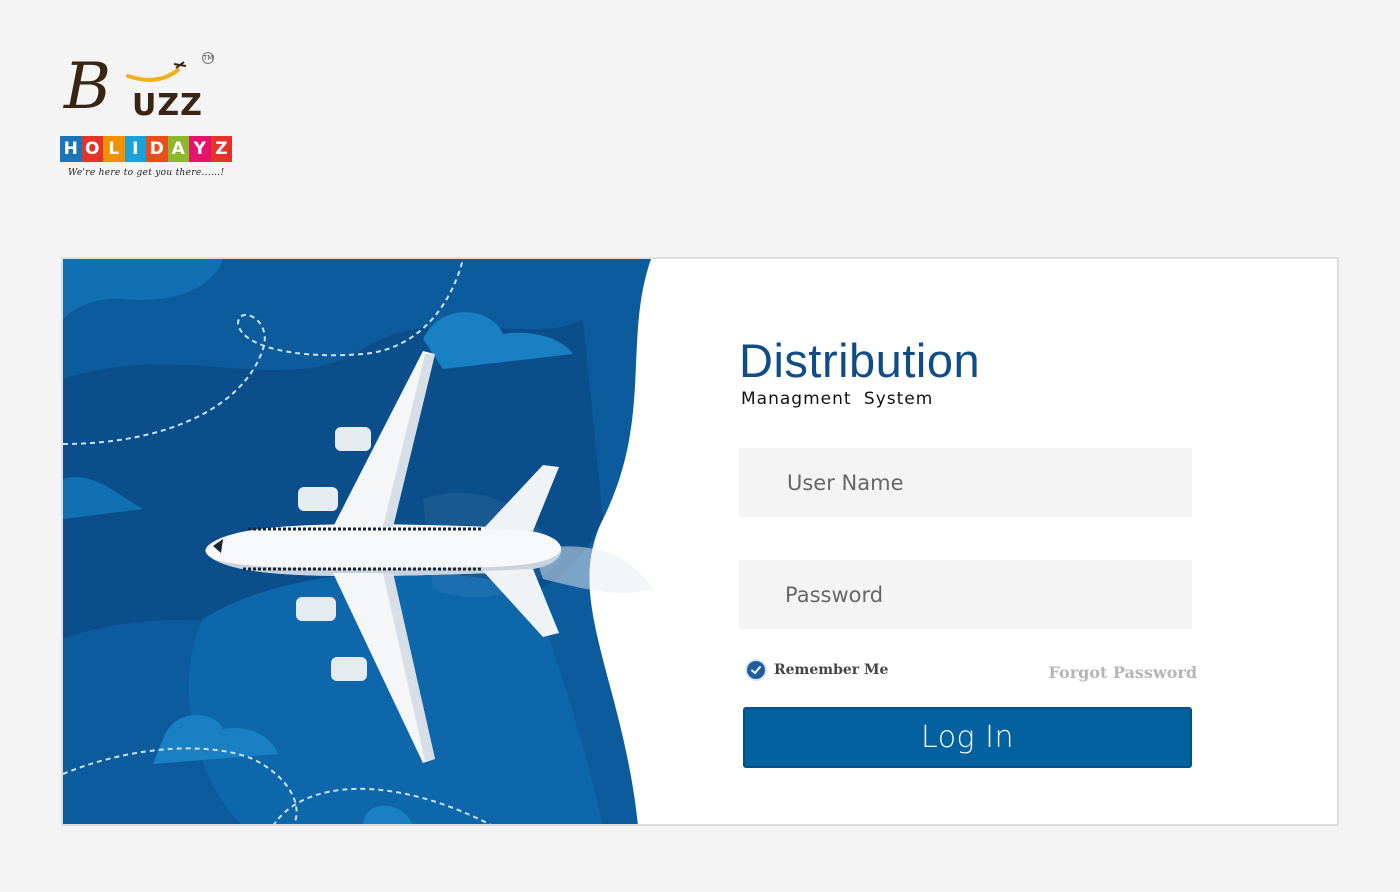  What do you see at coordinates (965, 482) in the screenshot?
I see `username-input` at bounding box center [965, 482].